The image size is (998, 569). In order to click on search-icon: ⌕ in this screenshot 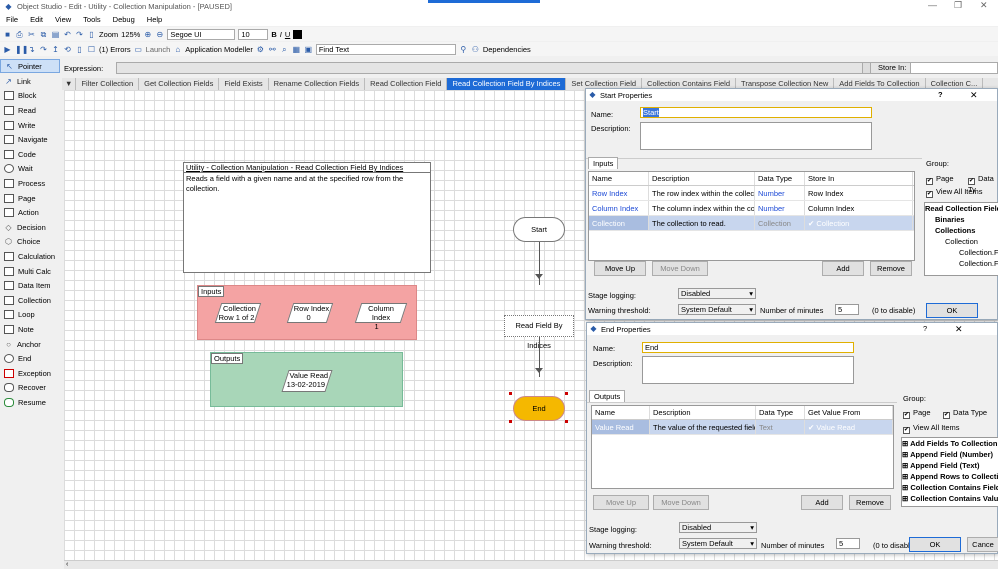, I will do `click(284, 49)`.